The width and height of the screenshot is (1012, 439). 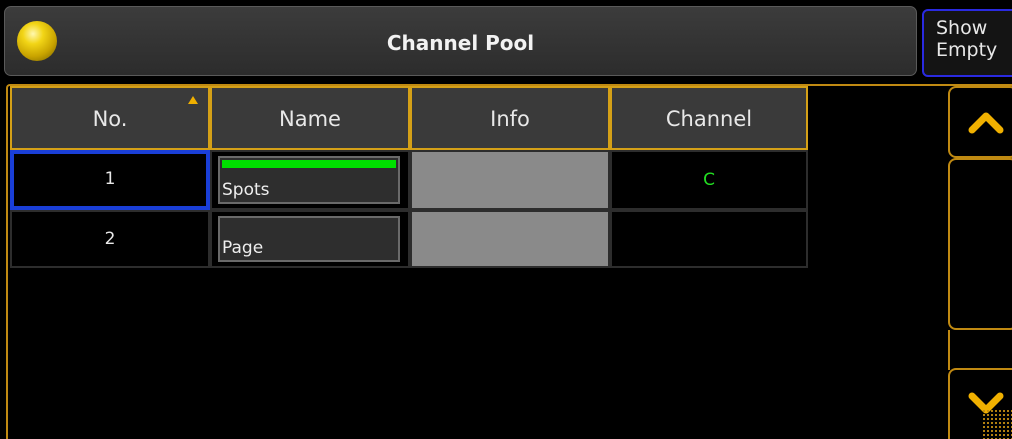 I want to click on column-header-channel: Channel, so click(x=709, y=118).